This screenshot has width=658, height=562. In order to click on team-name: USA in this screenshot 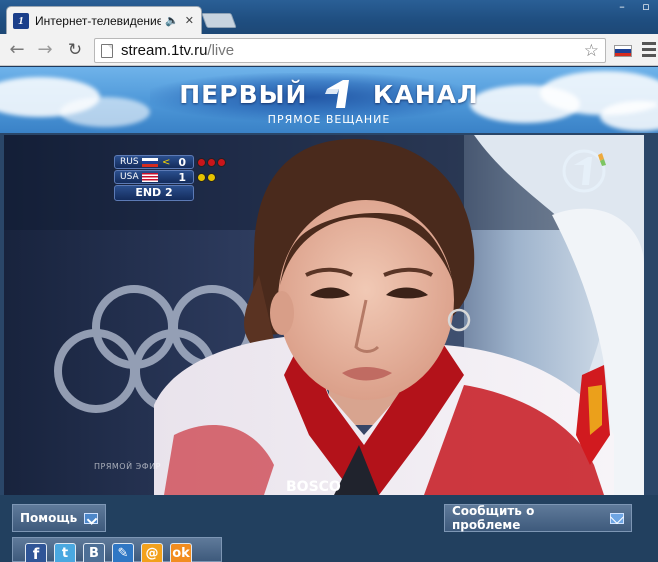, I will do `click(129, 177)`.